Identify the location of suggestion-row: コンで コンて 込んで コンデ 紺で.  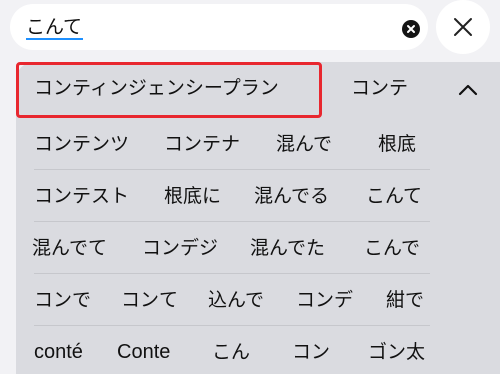
(258, 300).